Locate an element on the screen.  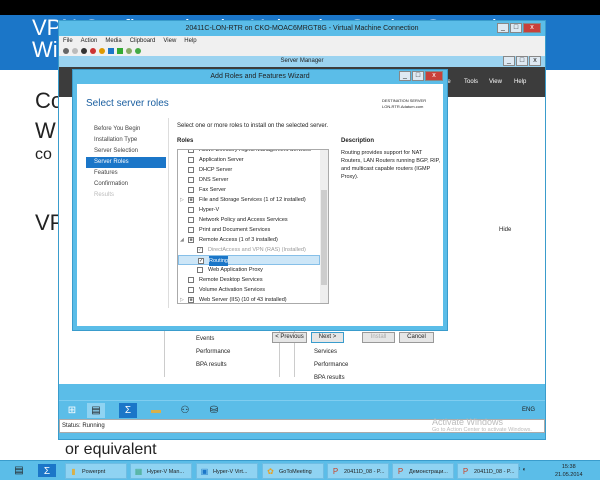
dest-server: LON-RTR.Adatum.com is located at coordinates (403, 106).